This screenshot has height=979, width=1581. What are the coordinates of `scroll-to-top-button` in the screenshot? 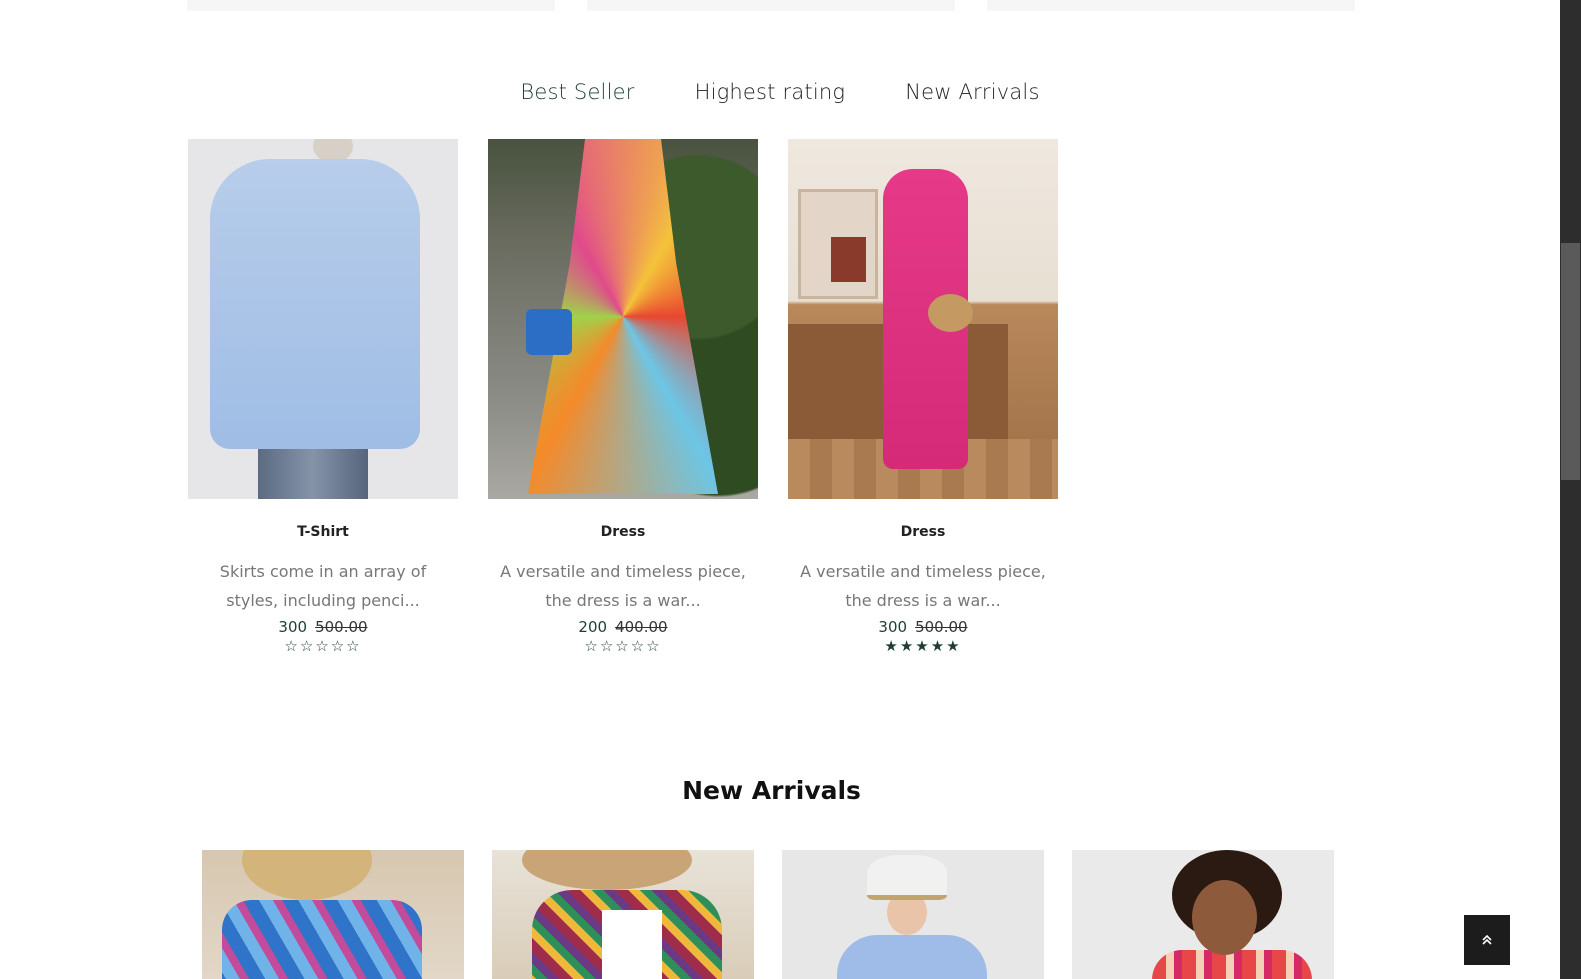 It's located at (1487, 940).